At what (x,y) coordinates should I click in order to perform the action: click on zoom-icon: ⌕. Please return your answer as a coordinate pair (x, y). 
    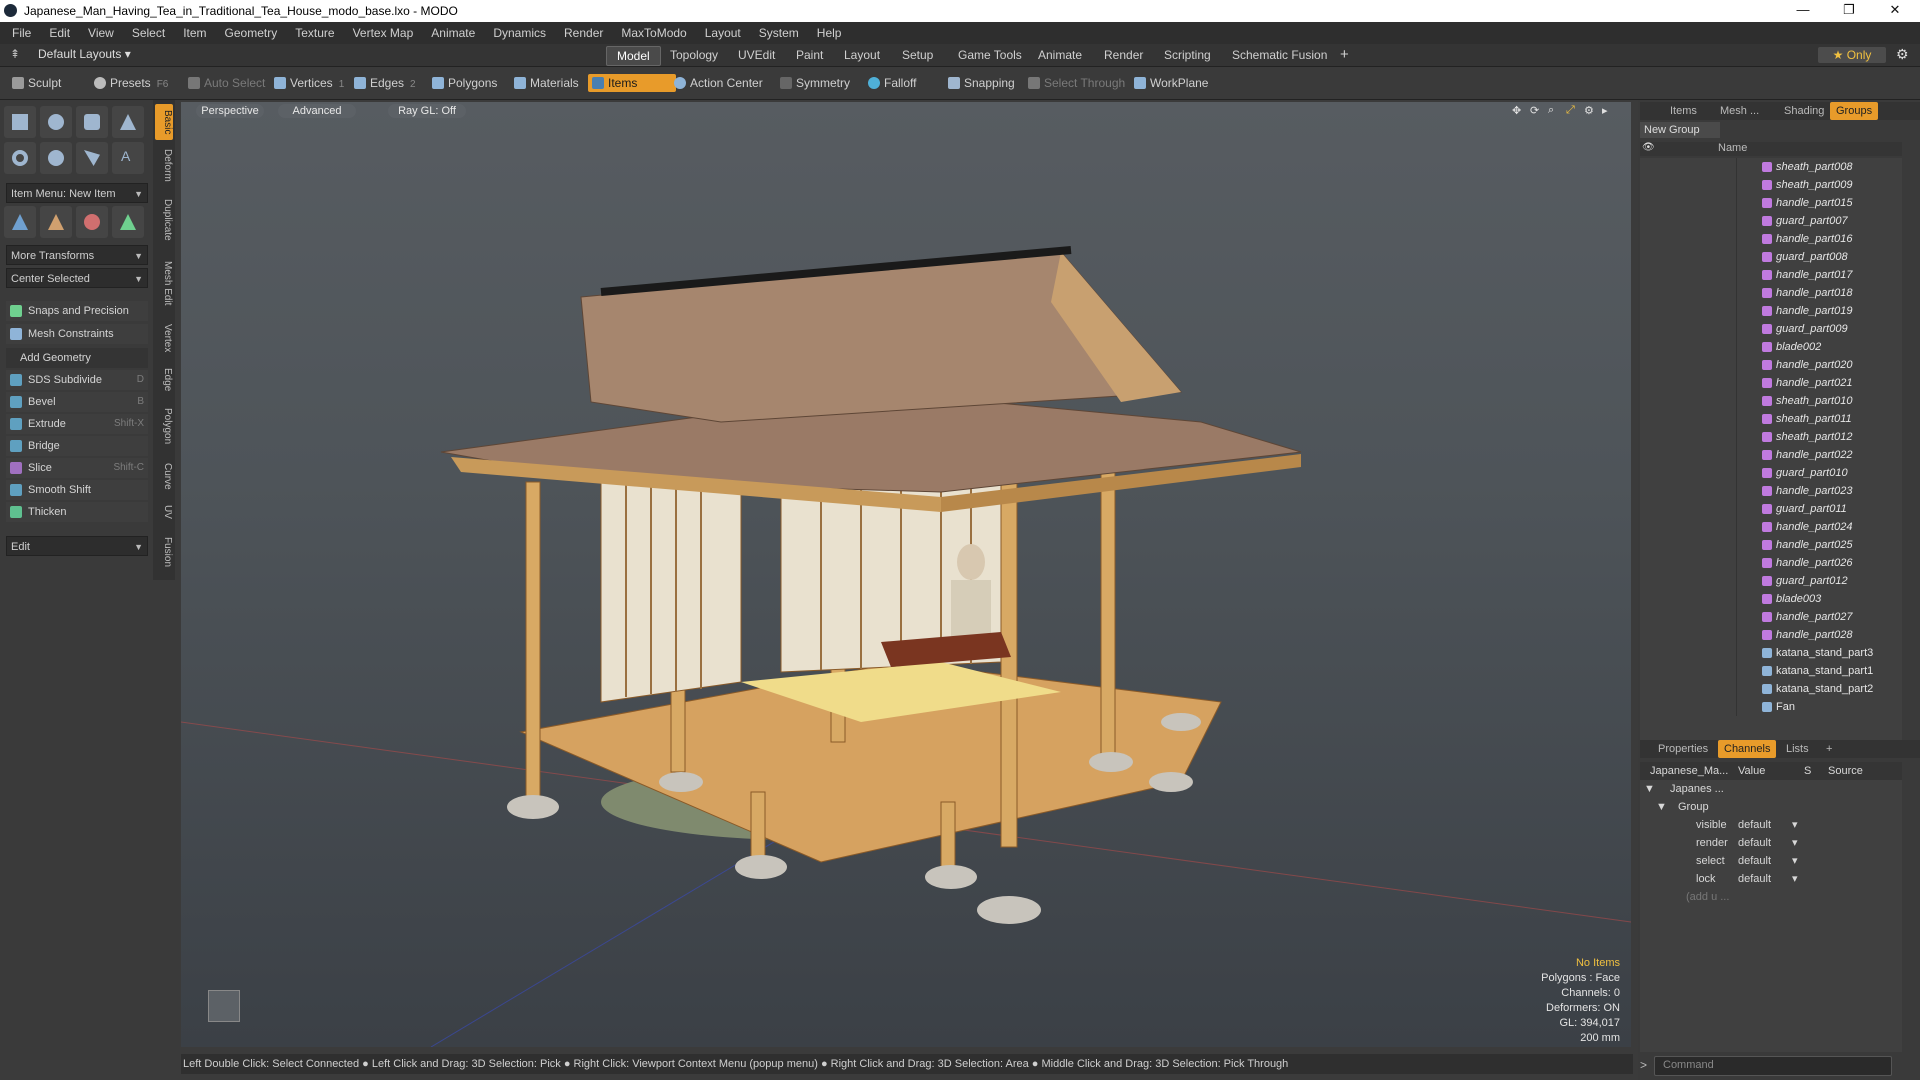
    Looking at the image, I should click on (1555, 111).